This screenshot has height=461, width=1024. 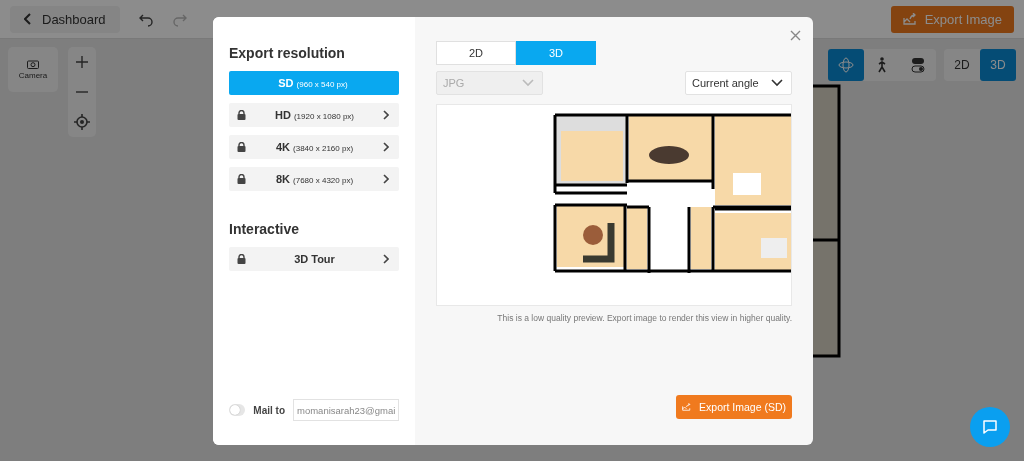 What do you see at coordinates (82, 62) in the screenshot?
I see `plus-icon` at bounding box center [82, 62].